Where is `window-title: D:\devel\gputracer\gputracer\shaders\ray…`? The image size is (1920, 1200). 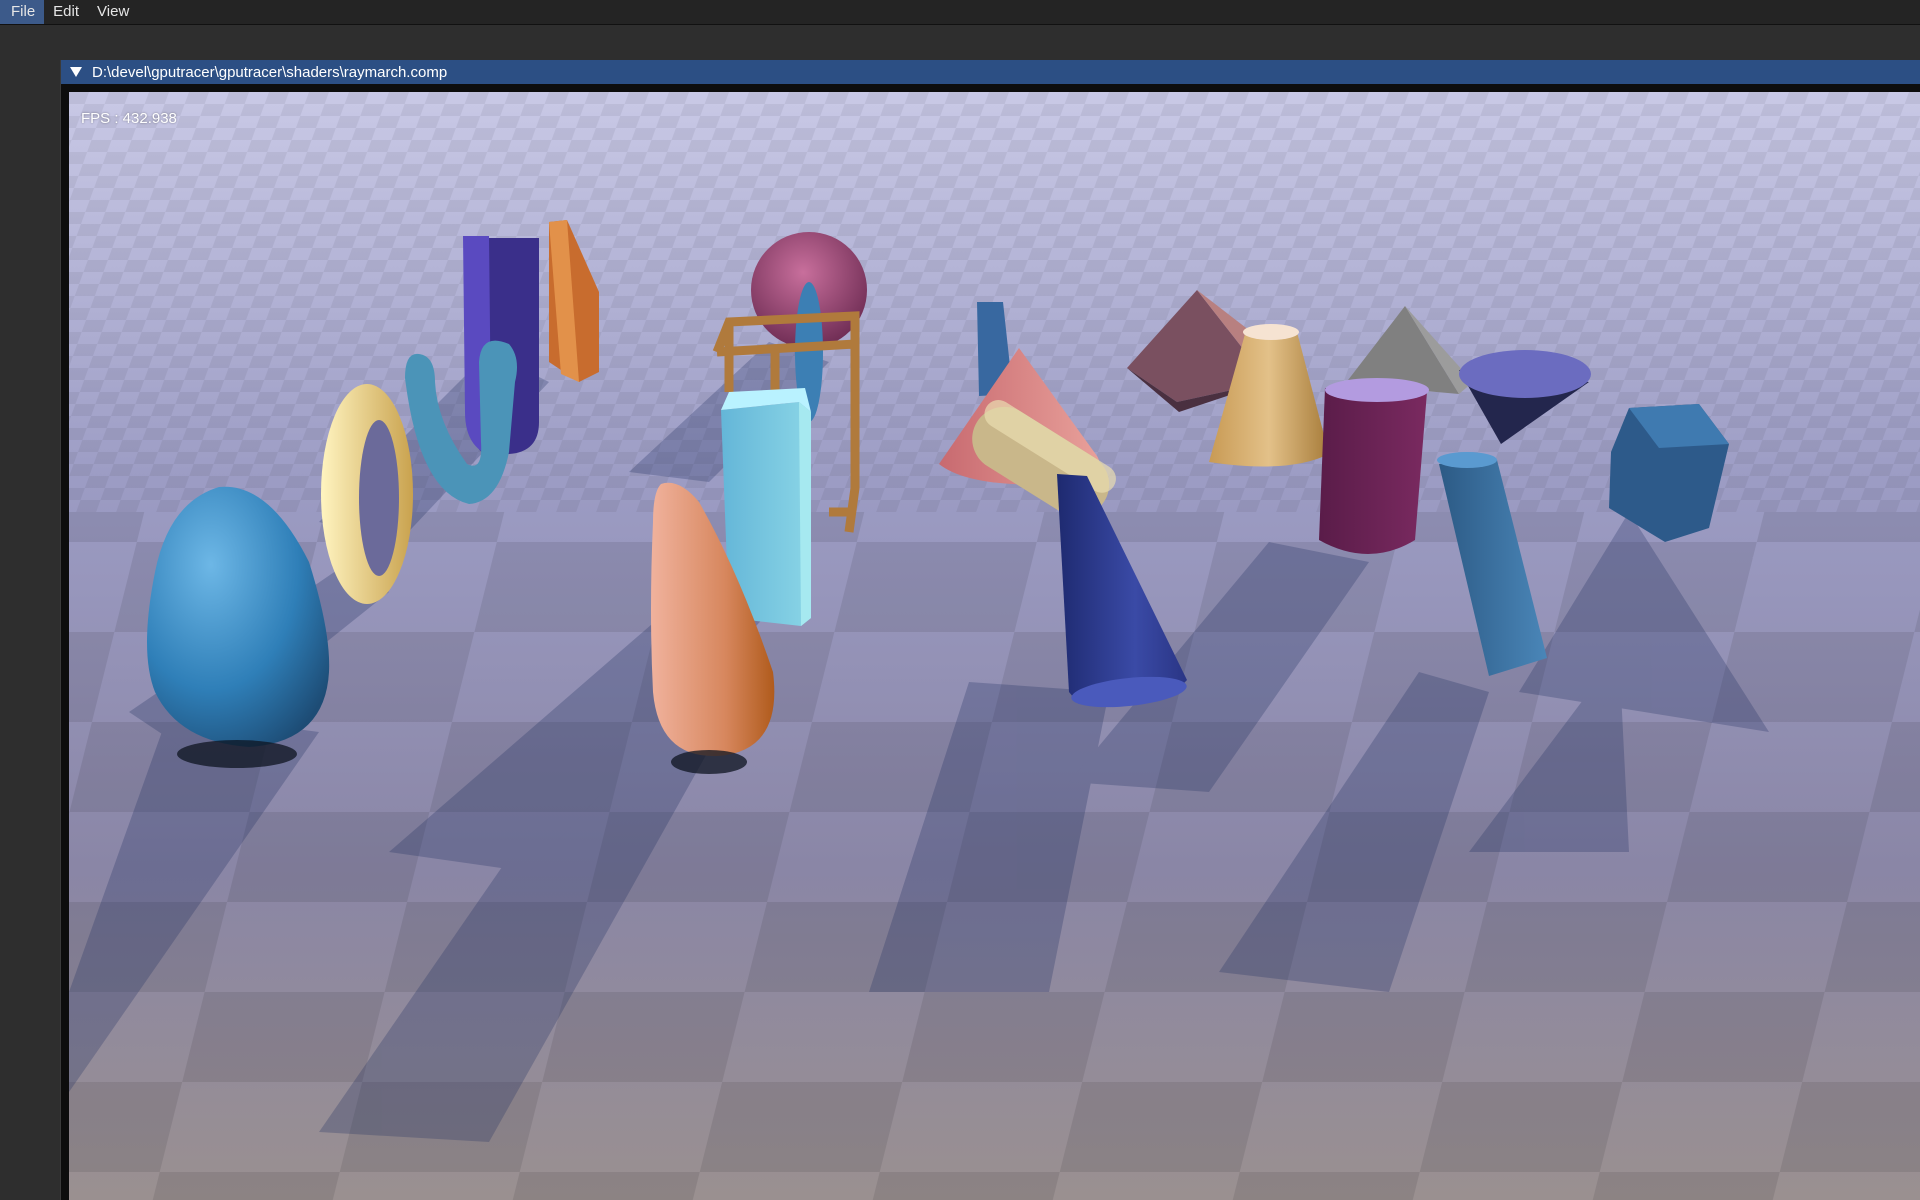
window-title: D:\devel\gputracer\gputracer\shaders\ray… is located at coordinates (270, 72).